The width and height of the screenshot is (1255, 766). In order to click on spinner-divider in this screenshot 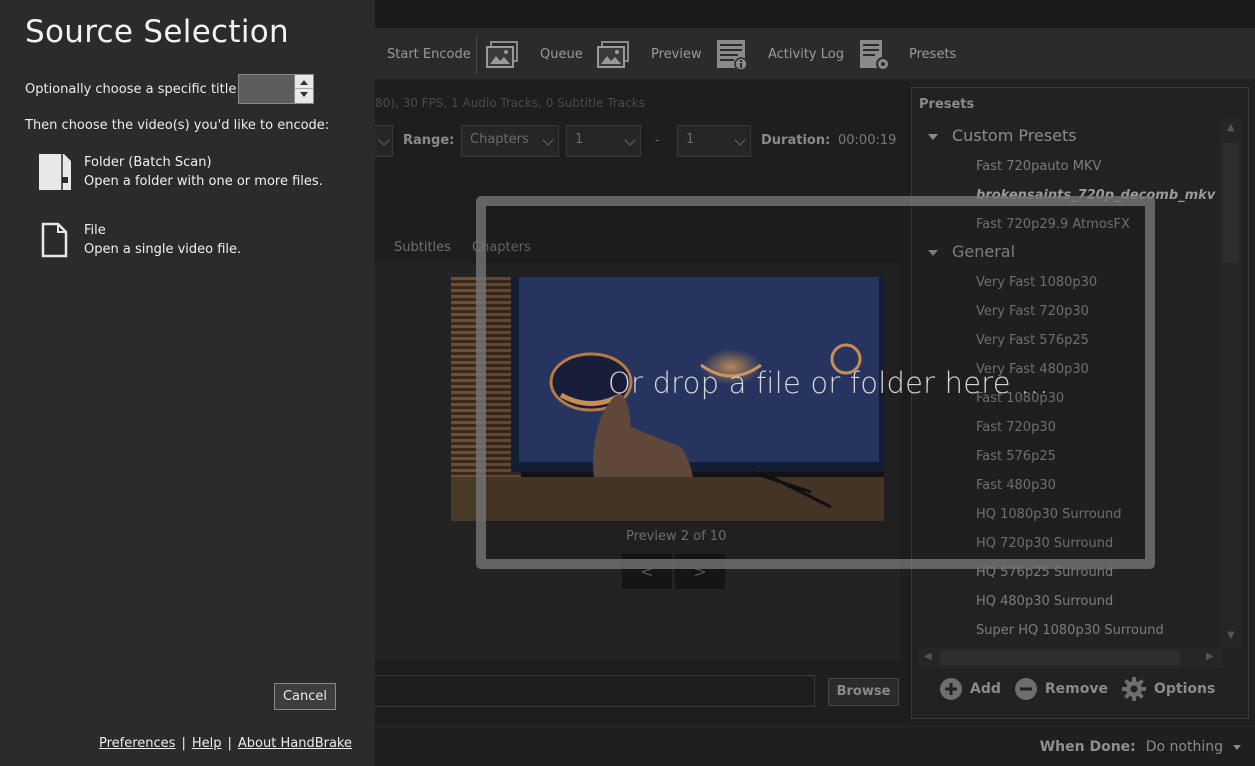, I will do `click(304, 88)`.